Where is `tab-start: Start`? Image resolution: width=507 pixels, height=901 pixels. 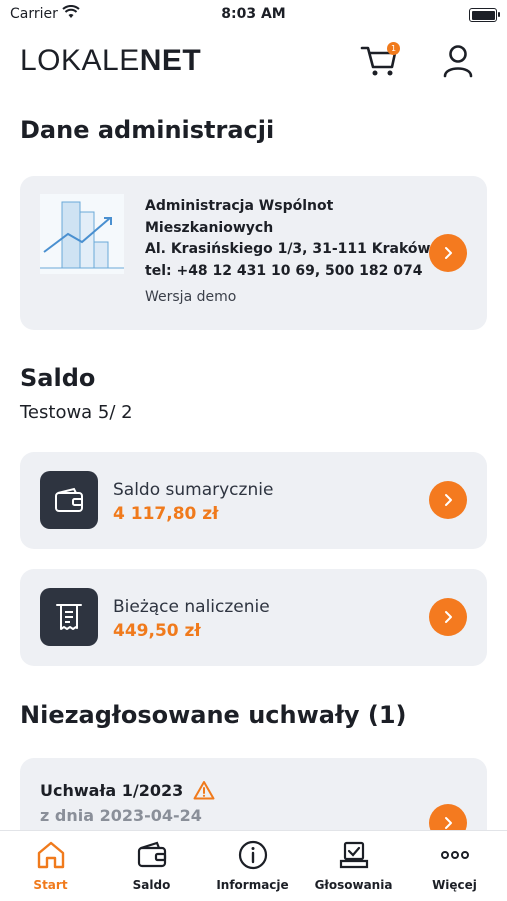
tab-start: Start is located at coordinates (50, 866).